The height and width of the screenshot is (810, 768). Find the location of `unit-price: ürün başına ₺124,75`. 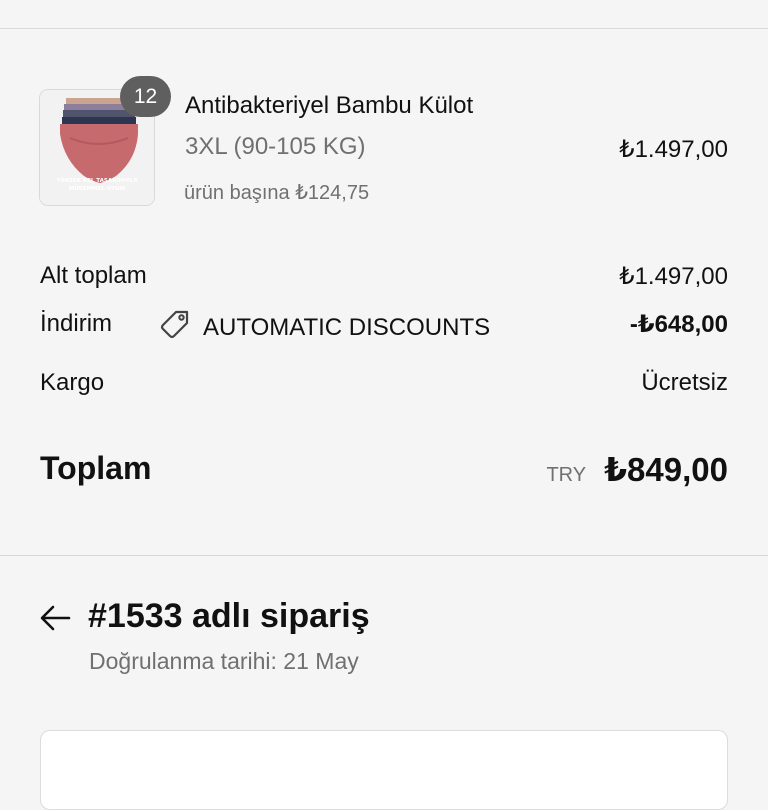

unit-price: ürün başına ₺124,75 is located at coordinates (277, 193).